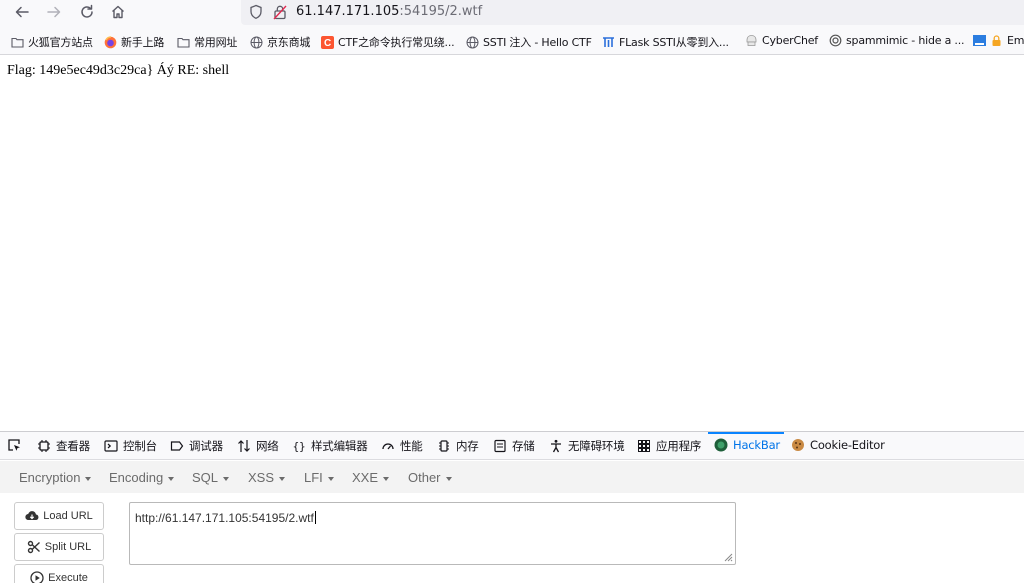 This screenshot has width=1024, height=583. I want to click on element-picker-button, so click(16, 445).